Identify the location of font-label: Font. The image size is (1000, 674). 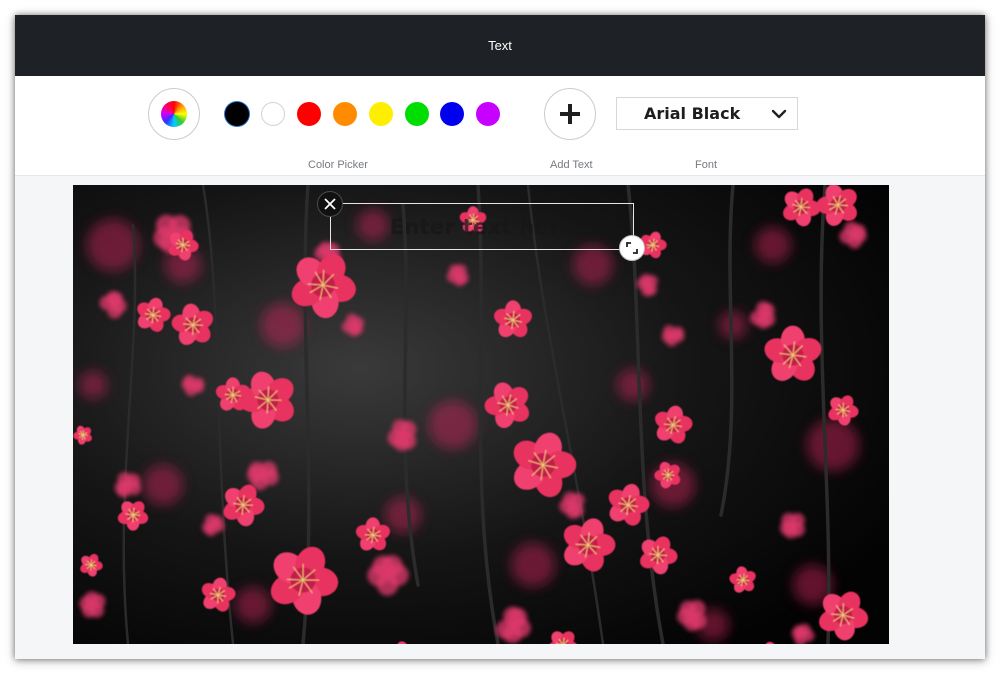
(706, 165).